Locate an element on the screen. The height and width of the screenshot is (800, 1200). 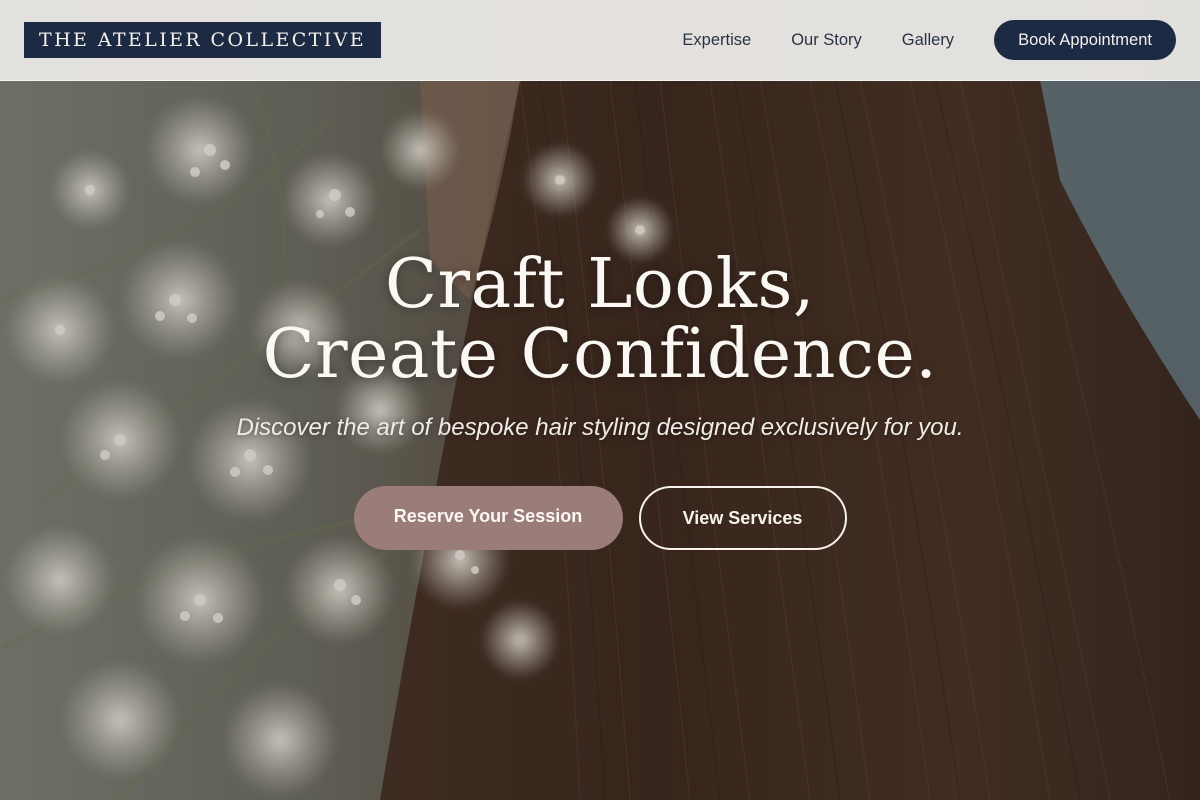
nav-link-gallery: Gallery is located at coordinates (928, 40).